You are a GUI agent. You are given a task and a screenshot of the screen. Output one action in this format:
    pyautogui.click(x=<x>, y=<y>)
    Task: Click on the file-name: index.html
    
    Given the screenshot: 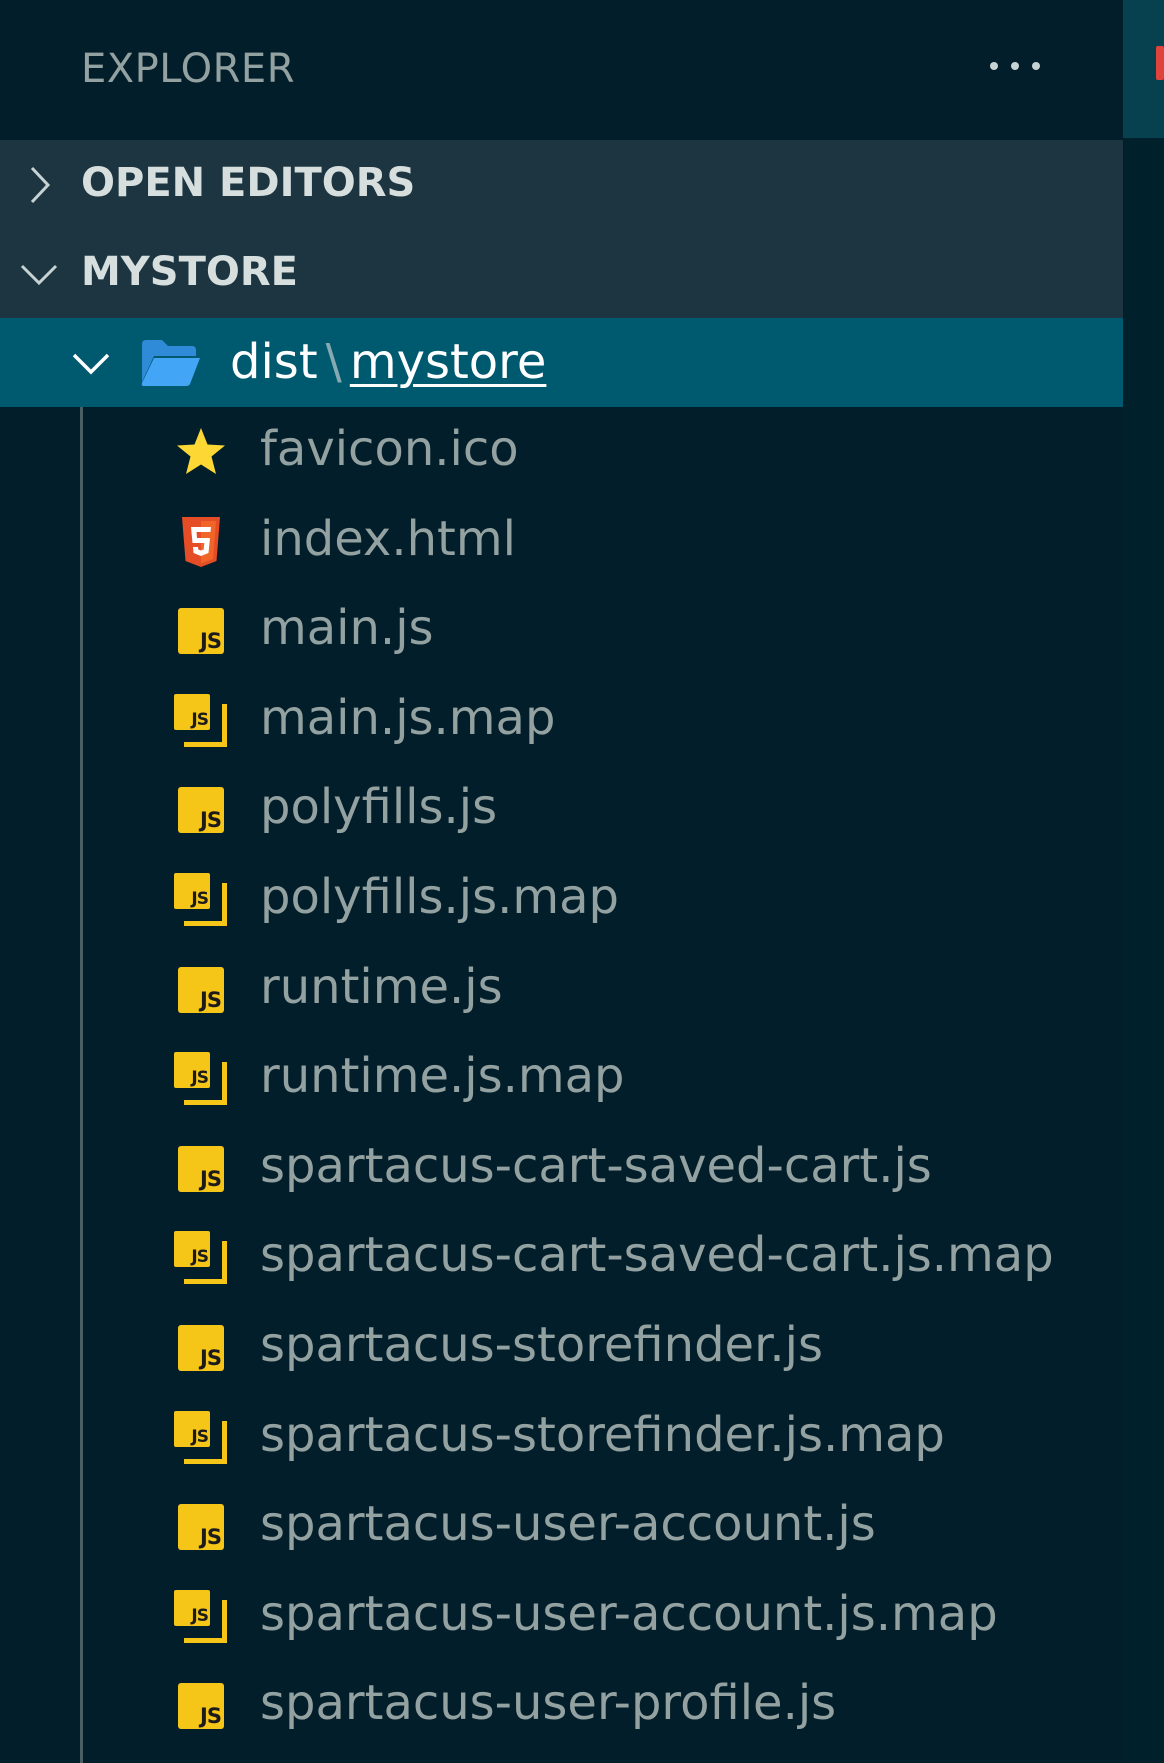 What is the action you would take?
    pyautogui.click(x=388, y=538)
    